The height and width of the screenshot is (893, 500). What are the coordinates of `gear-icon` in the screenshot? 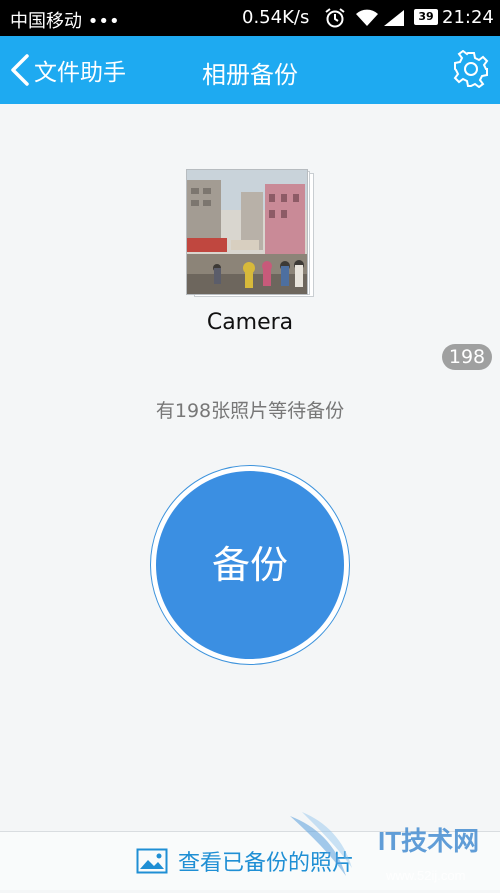 It's located at (471, 69).